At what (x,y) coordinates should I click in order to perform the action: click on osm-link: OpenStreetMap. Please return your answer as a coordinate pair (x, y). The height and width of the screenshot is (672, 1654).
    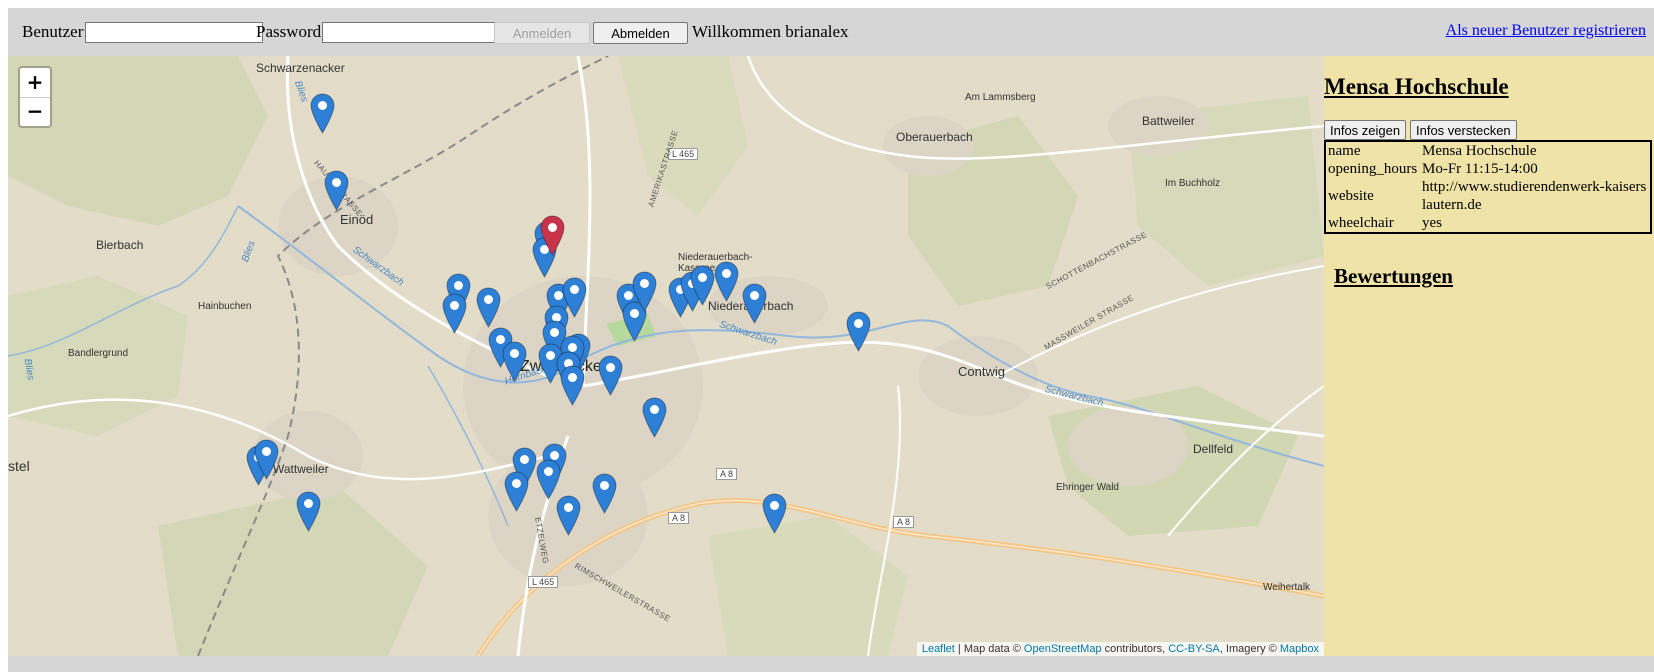
    Looking at the image, I should click on (1063, 649).